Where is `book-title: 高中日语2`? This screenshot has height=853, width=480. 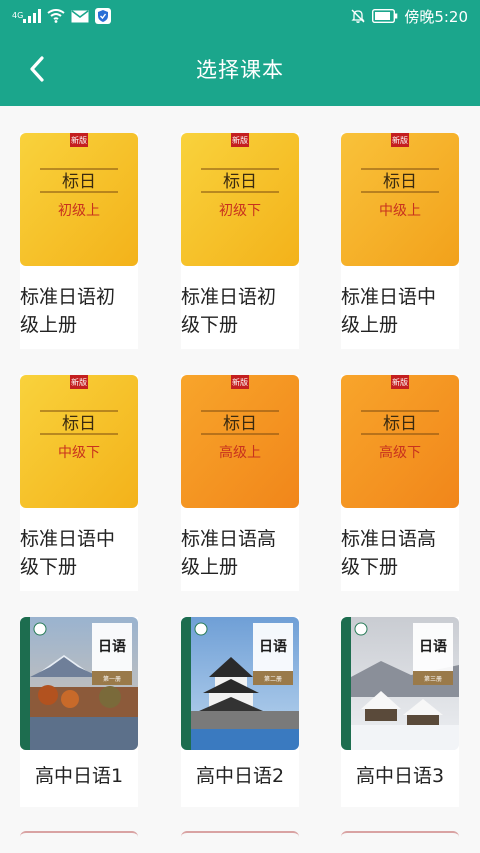
book-title: 高中日语2 is located at coordinates (240, 776).